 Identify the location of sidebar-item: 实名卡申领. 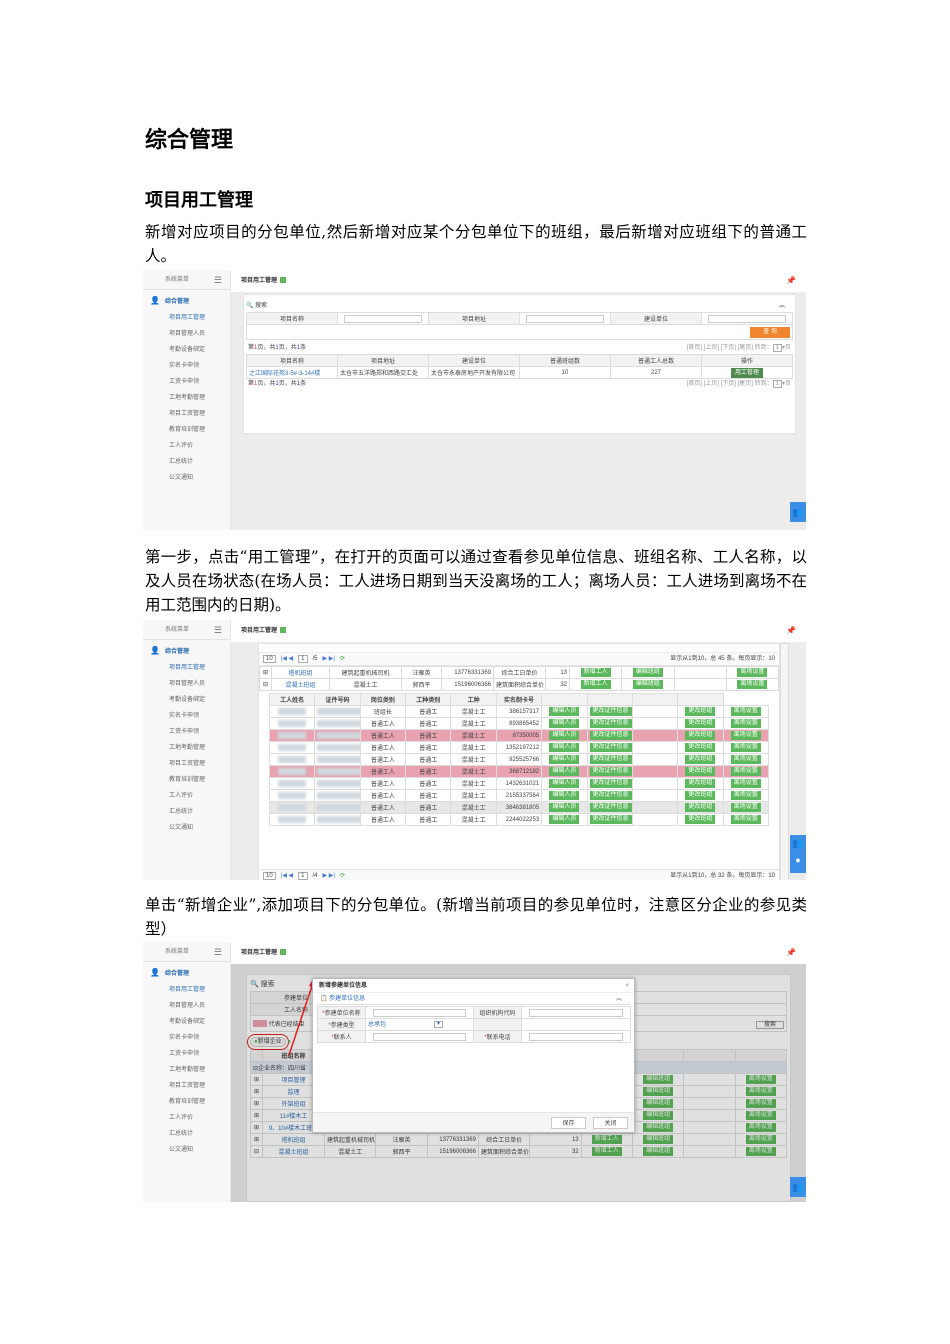
(186, 1038).